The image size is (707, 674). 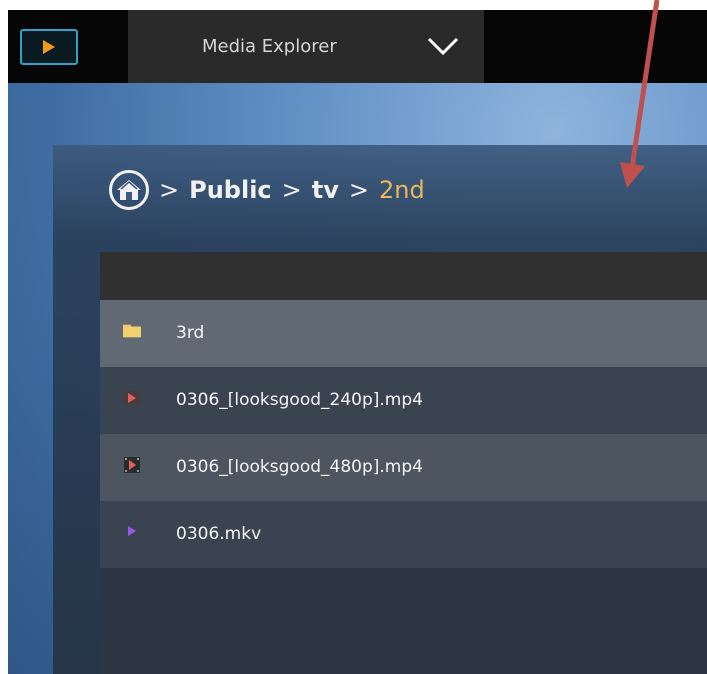 I want to click on play-icon, so click(x=49, y=47).